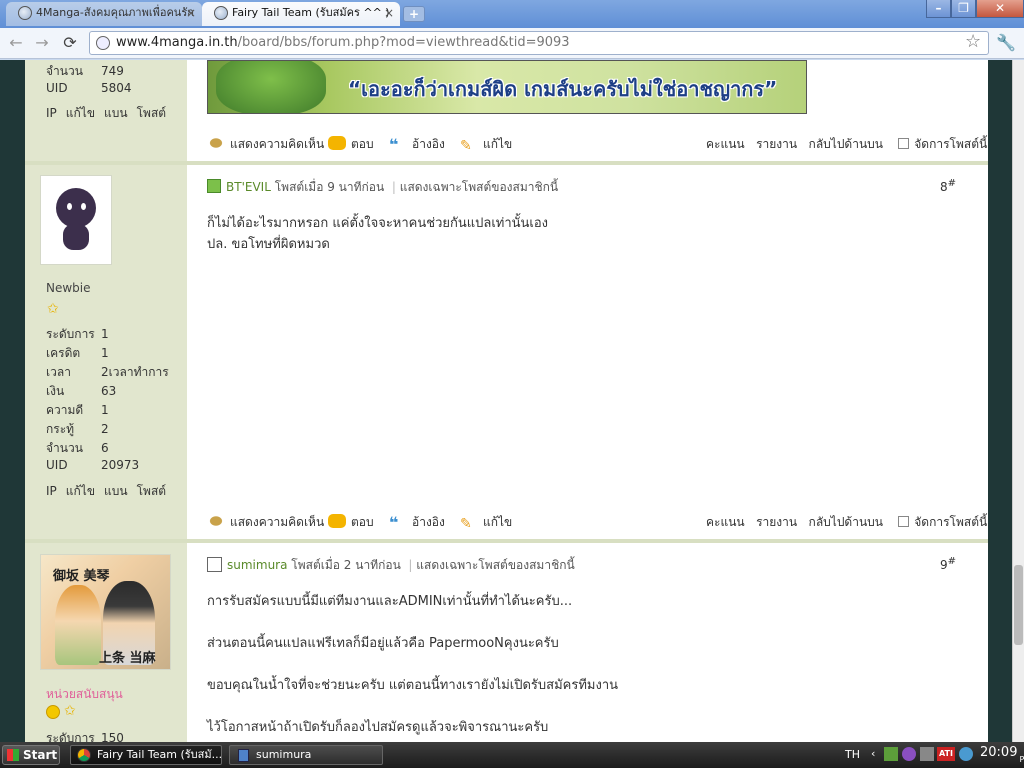  I want to click on post7-right-actions: คะแนน รายงาน กลับไปด้านบน จัดการโพสต์นี้, so click(846, 144).